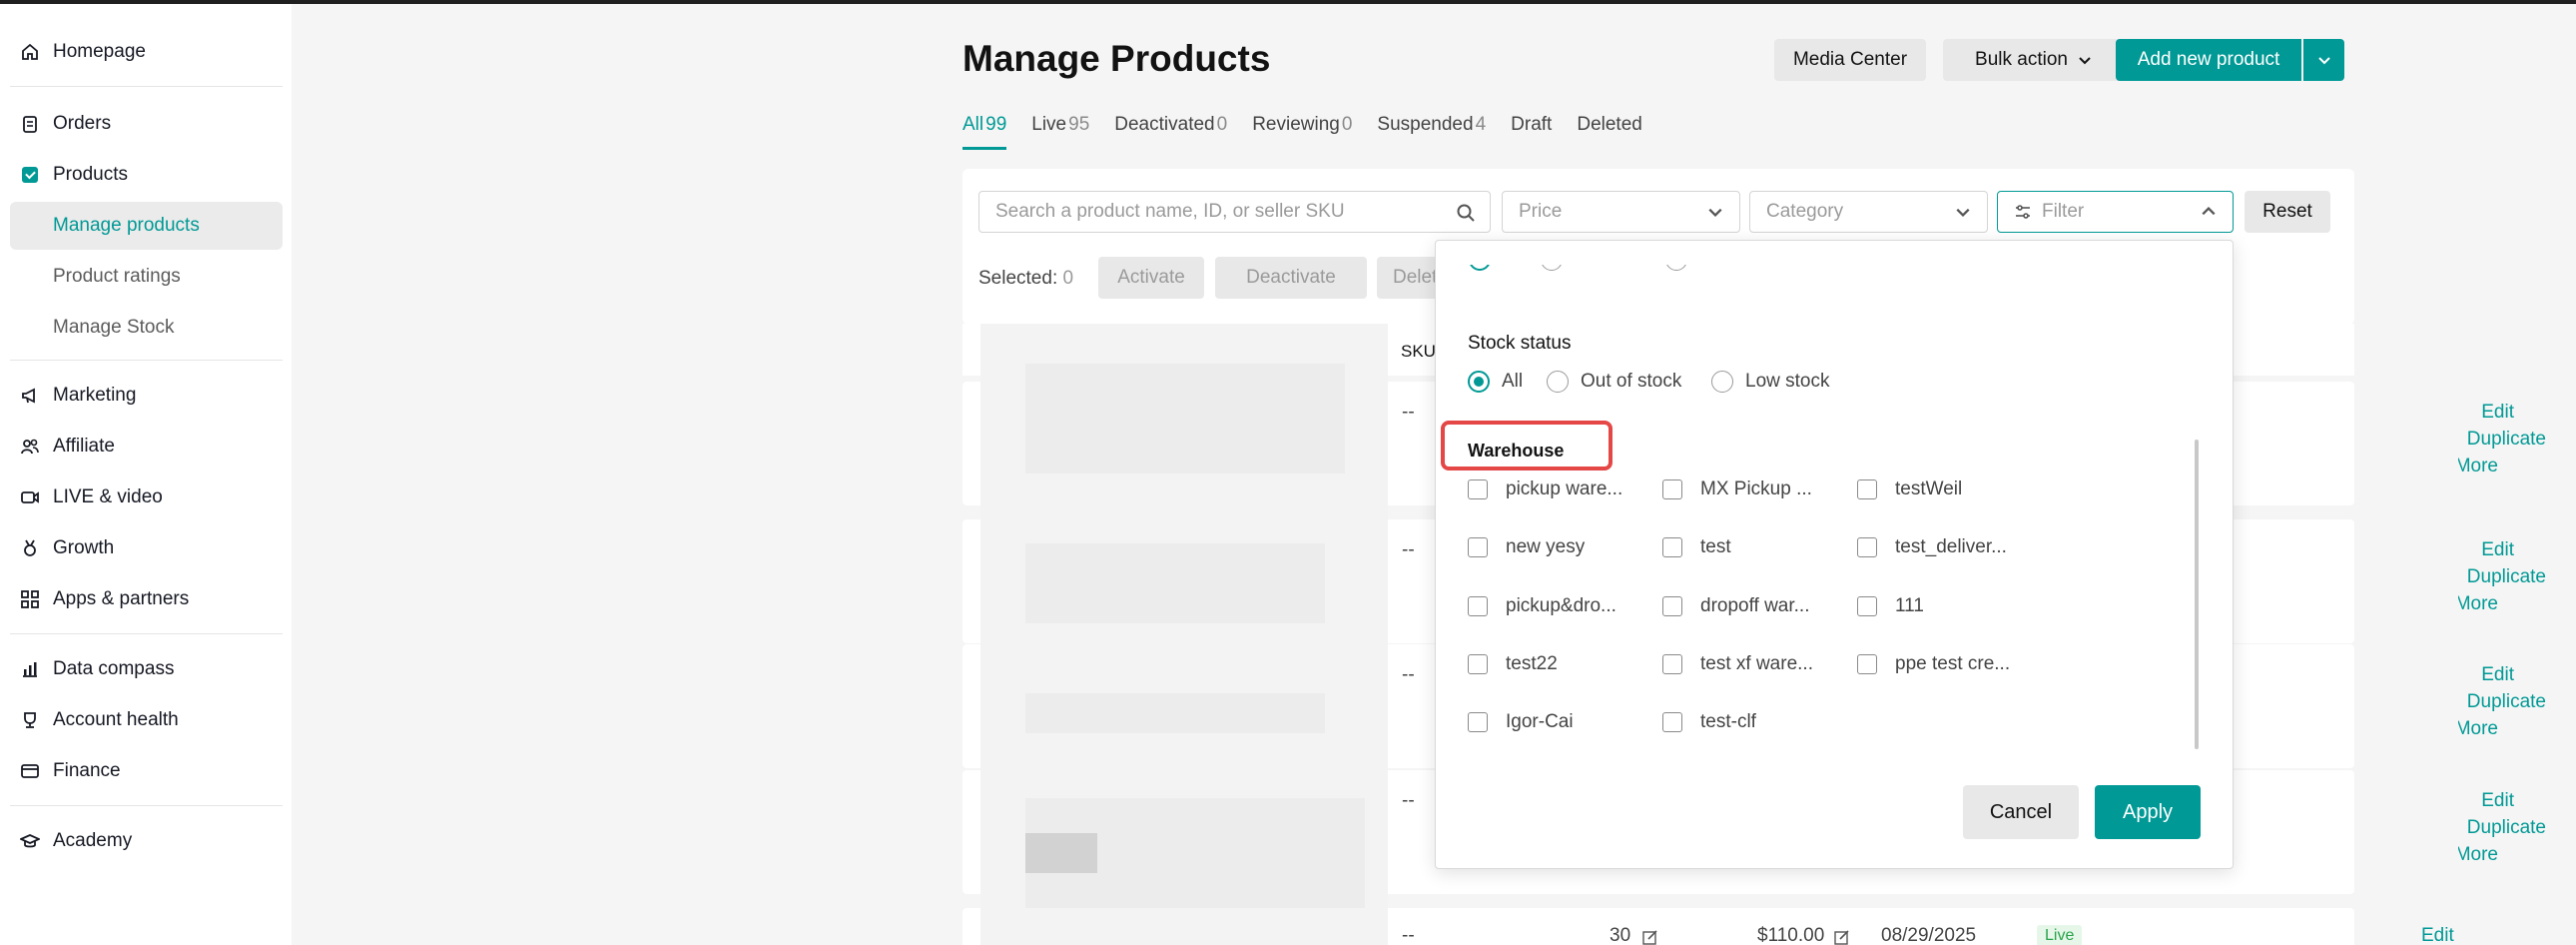  What do you see at coordinates (146, 175) in the screenshot?
I see `sidebar-item-products: Products` at bounding box center [146, 175].